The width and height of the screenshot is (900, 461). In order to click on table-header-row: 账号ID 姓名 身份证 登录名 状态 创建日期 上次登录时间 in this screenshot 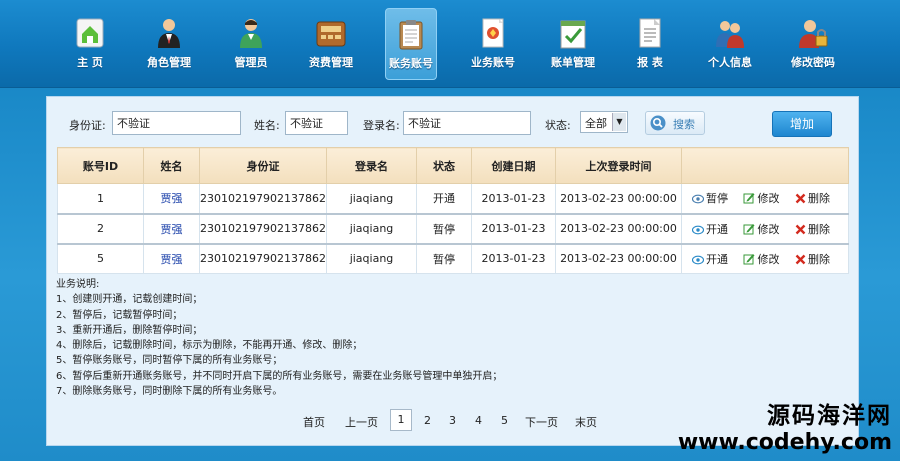, I will do `click(453, 165)`.